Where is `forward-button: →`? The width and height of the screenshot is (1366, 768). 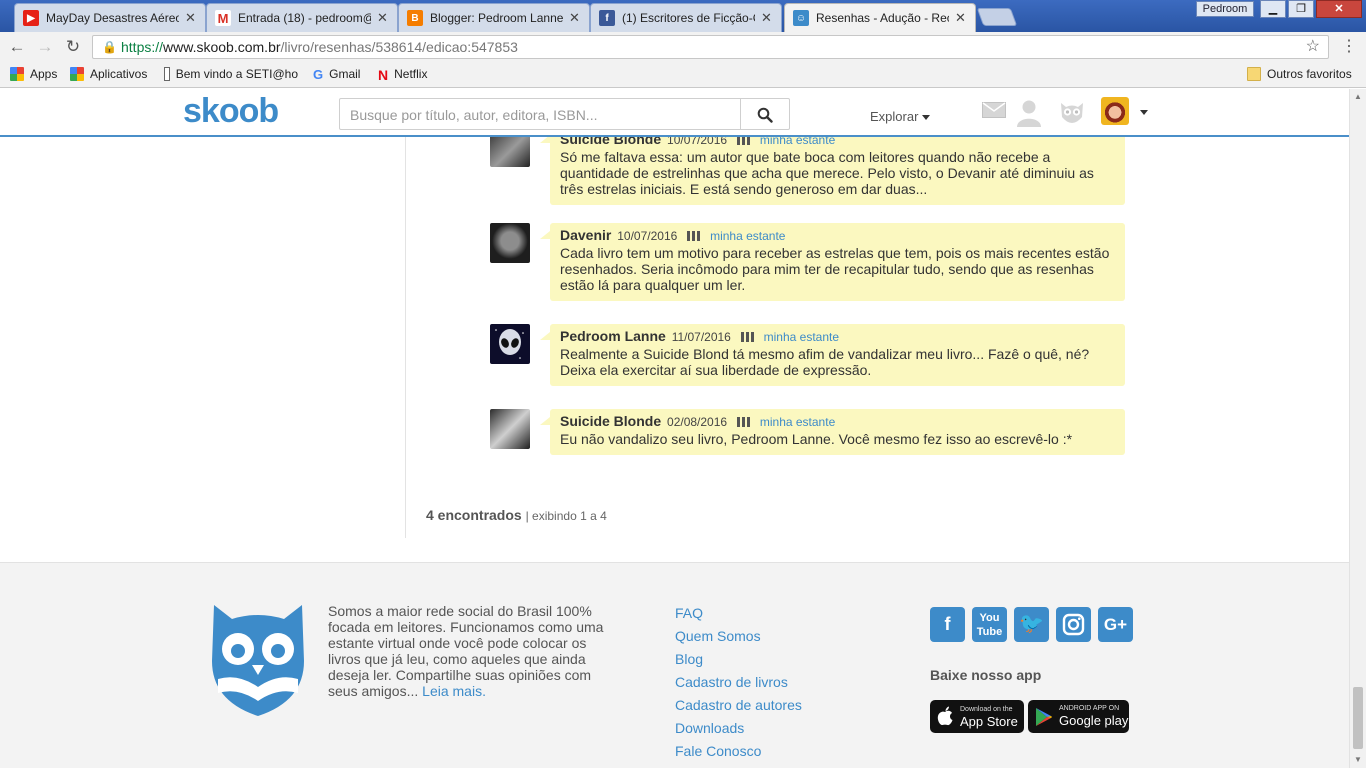
forward-button: → is located at coordinates (45, 47).